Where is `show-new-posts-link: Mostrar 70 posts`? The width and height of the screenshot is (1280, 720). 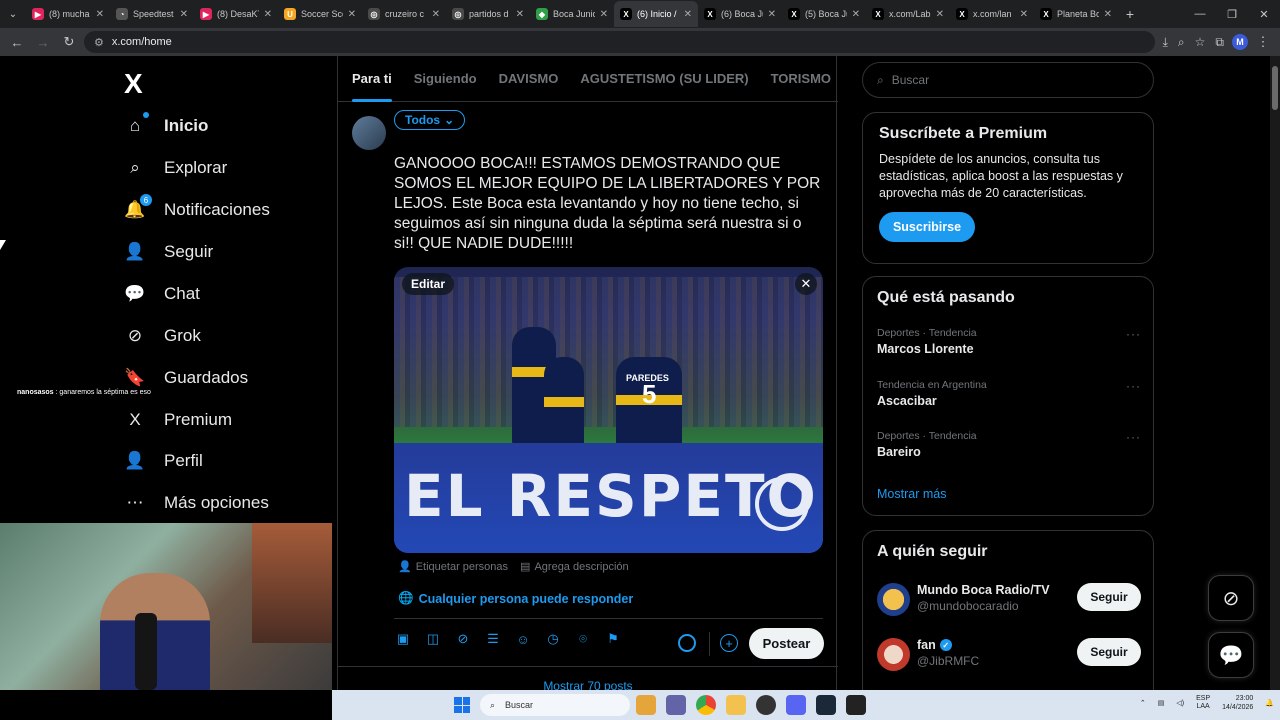 show-new-posts-link: Mostrar 70 posts is located at coordinates (588, 678).